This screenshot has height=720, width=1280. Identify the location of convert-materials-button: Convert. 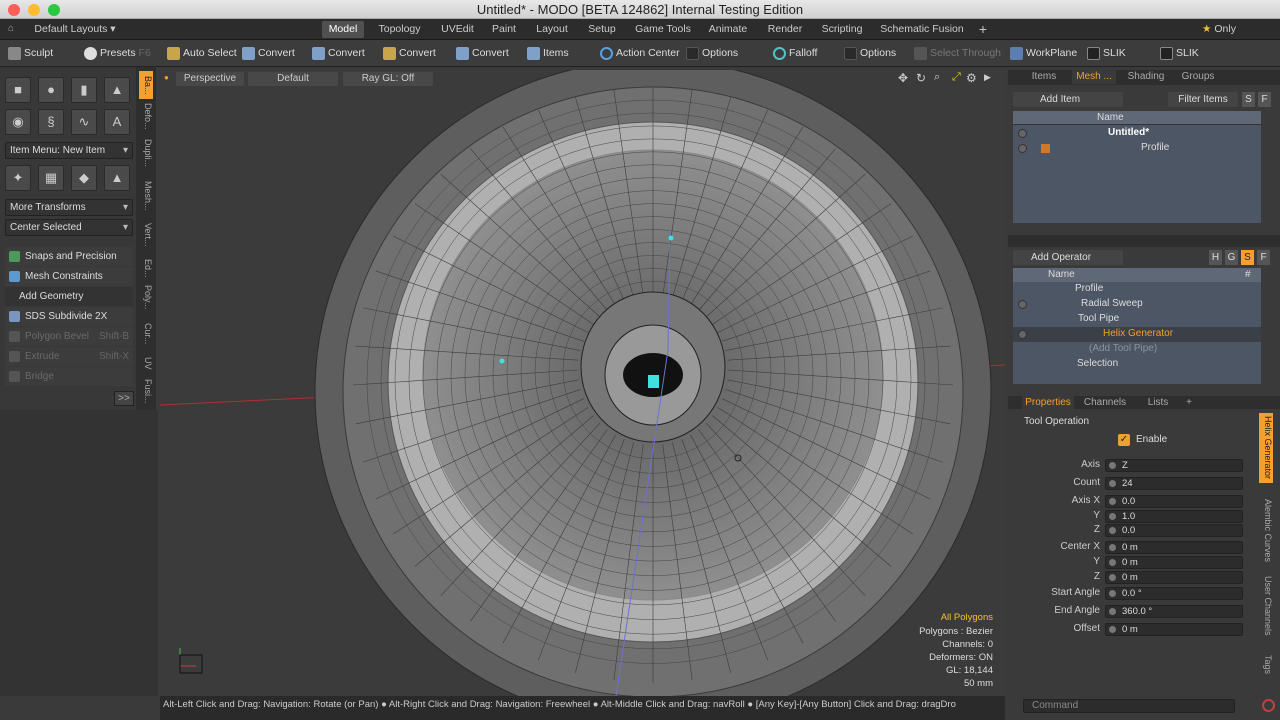
(481, 53).